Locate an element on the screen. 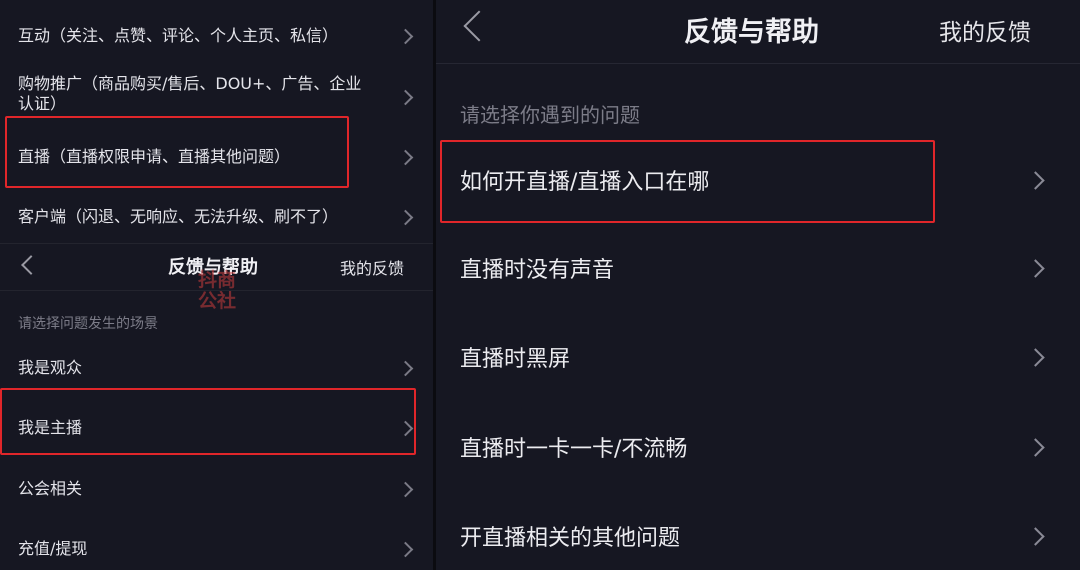 The width and height of the screenshot is (1080, 570). list-item-viewer: 我是观众 is located at coordinates (216, 368).